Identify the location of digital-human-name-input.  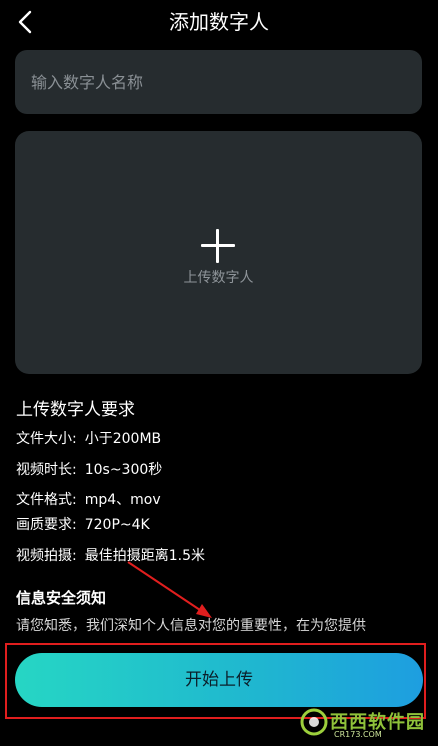
(218, 82).